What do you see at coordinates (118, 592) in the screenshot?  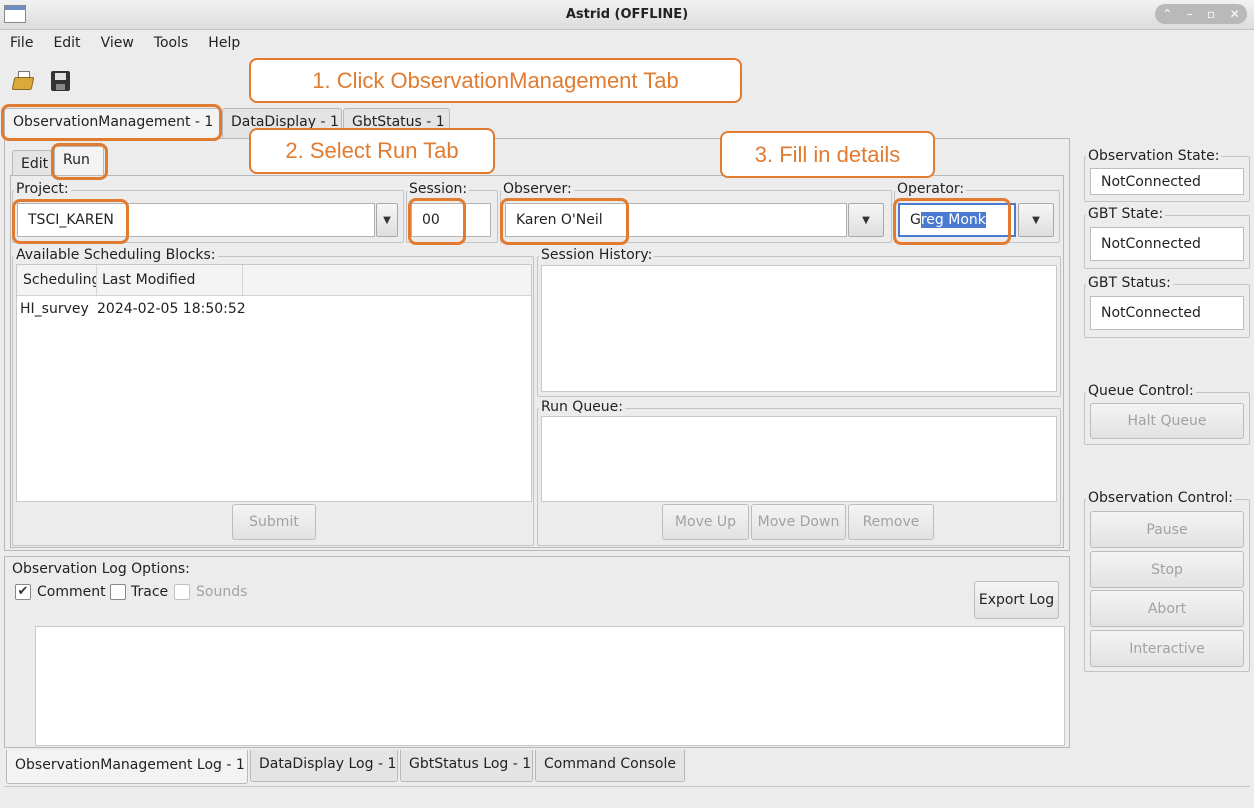 I see `trace-checkbox` at bounding box center [118, 592].